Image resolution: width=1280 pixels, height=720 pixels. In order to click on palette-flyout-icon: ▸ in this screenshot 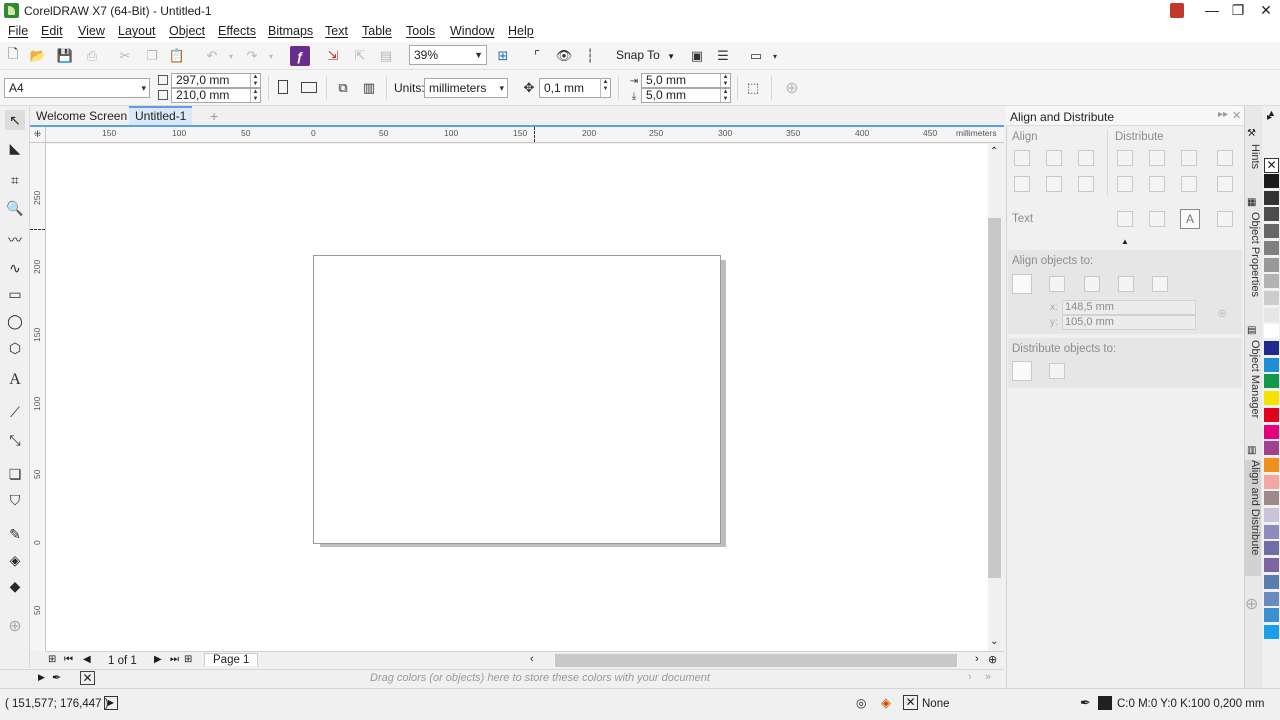, I will do `click(1269, 117)`.